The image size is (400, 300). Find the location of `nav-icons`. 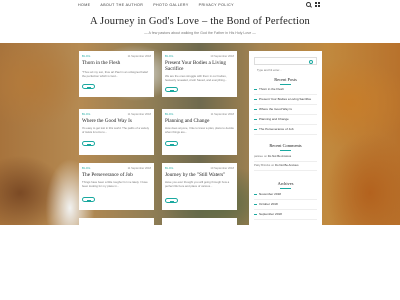

nav-icons is located at coordinates (313, 4).